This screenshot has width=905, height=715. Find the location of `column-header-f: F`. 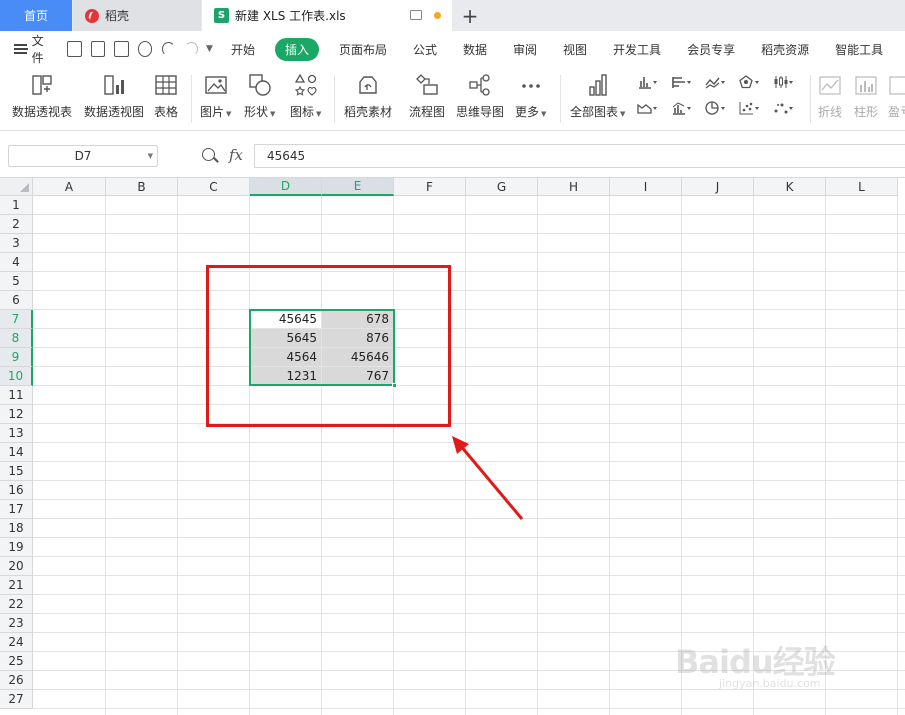

column-header-f: F is located at coordinates (430, 187).